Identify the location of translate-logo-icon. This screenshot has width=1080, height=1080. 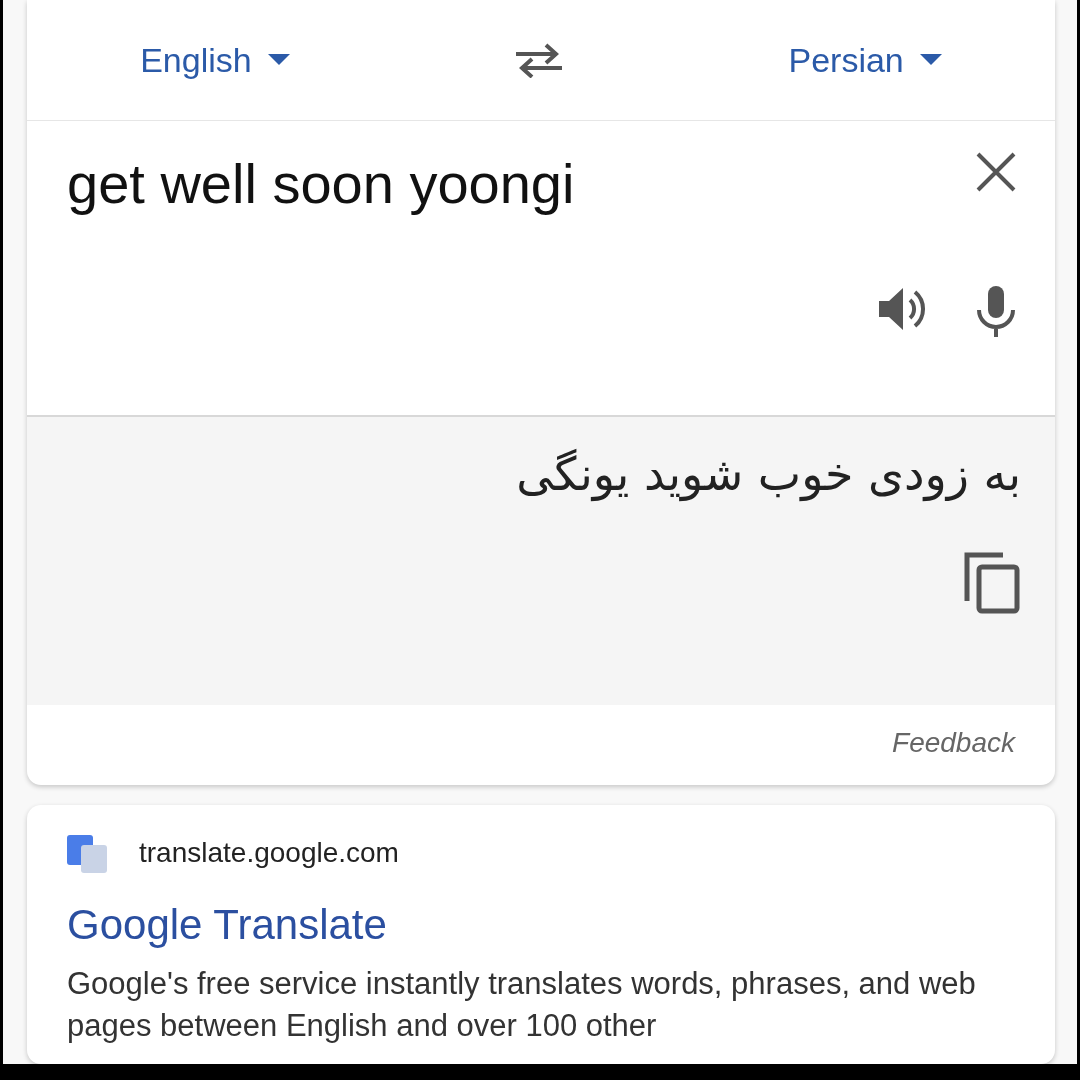
(87, 853).